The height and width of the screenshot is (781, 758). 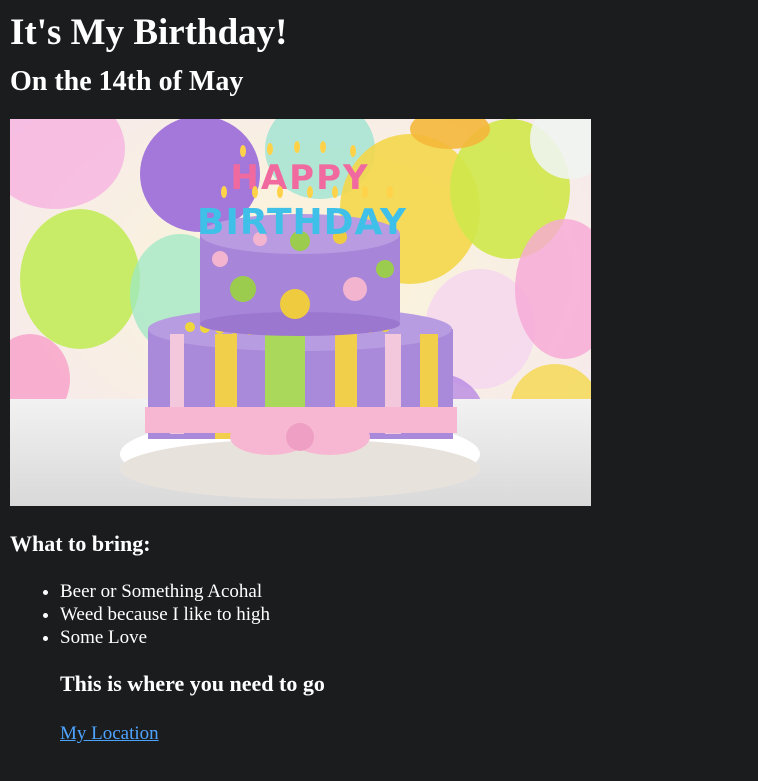 I want to click on my-location-link: My Location, so click(x=109, y=734).